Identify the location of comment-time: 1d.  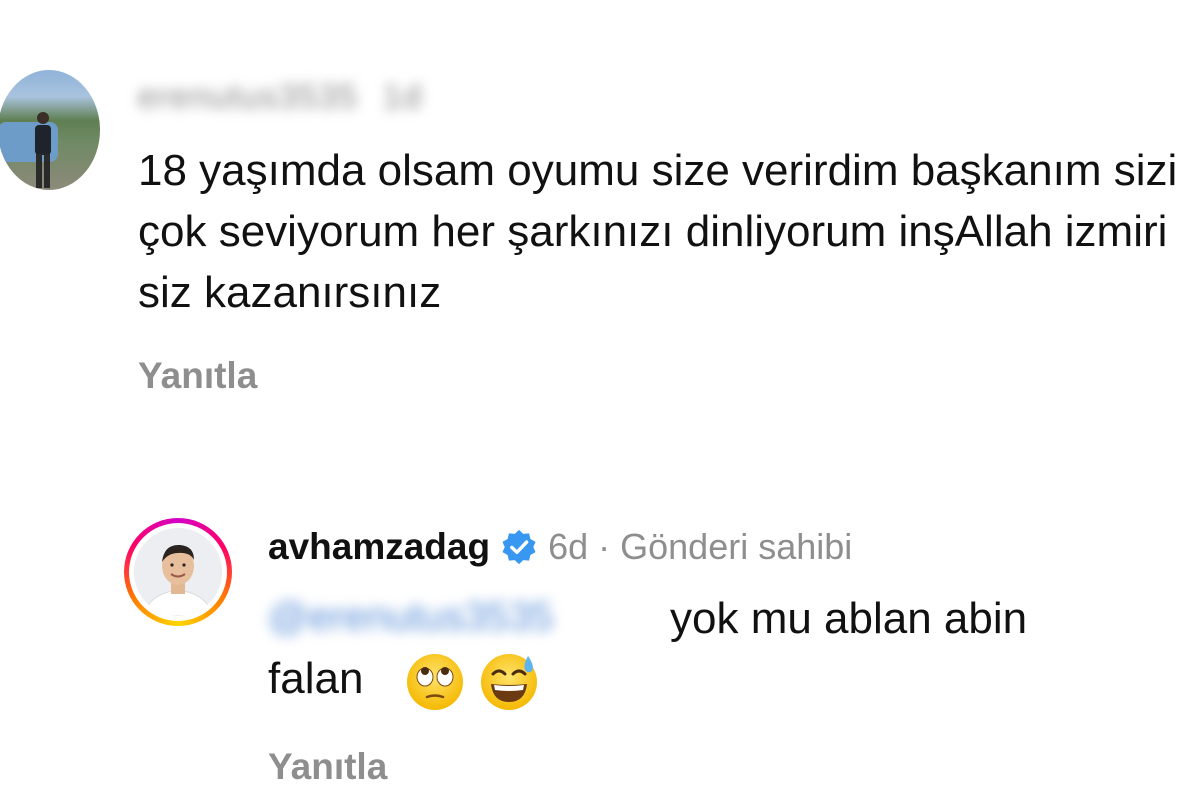
(402, 97).